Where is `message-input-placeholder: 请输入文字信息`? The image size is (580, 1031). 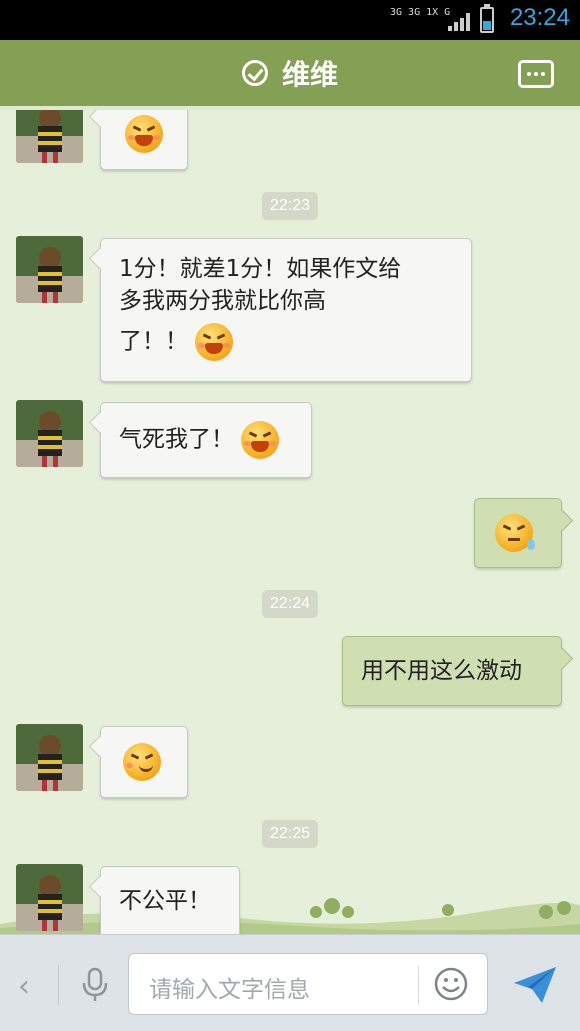
message-input-placeholder: 请输入文字信息 is located at coordinates (229, 990).